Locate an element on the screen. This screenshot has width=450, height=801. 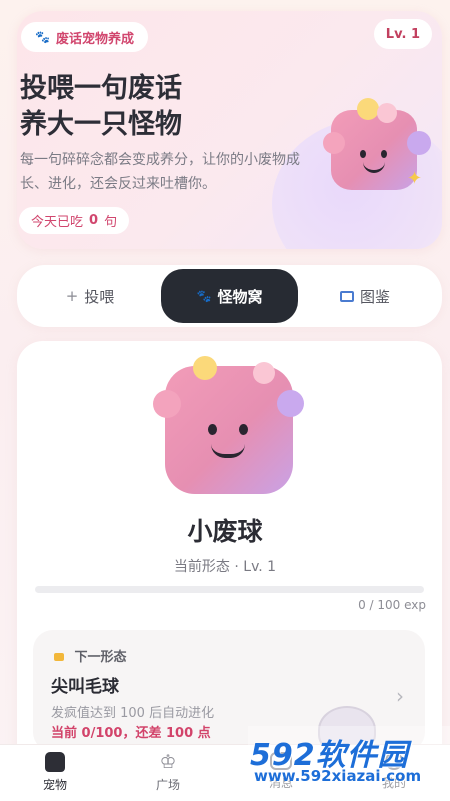
nav-plaza: ♔ 广场 is located at coordinates (168, 772).